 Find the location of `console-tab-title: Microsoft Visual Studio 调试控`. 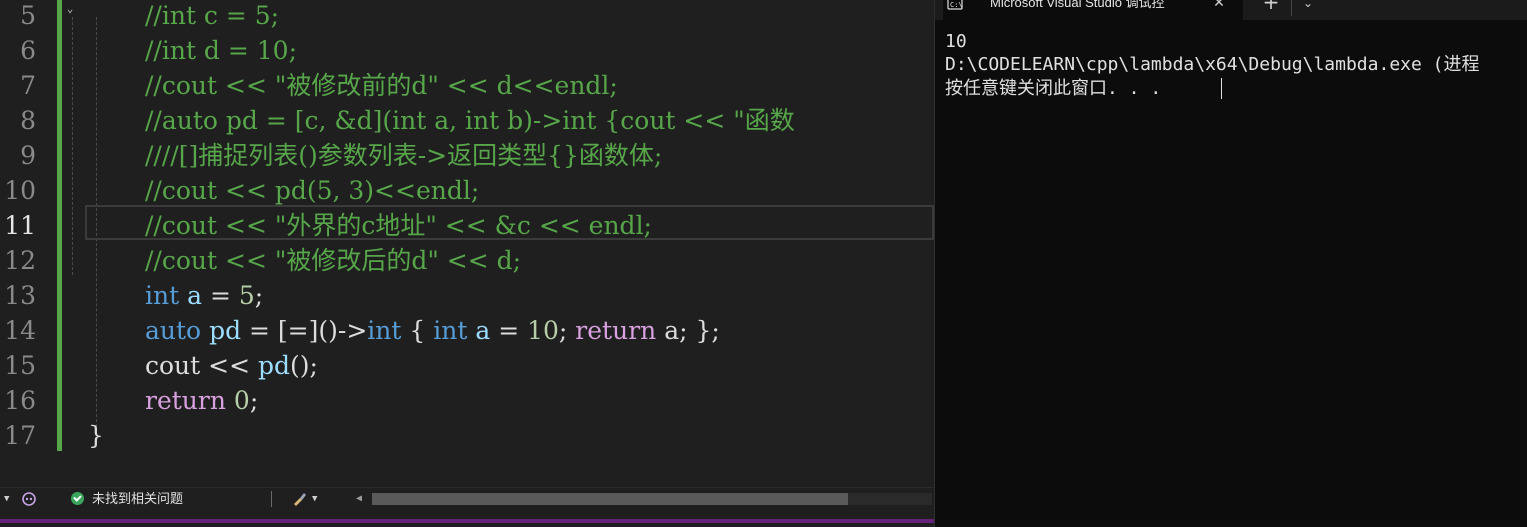

console-tab-title: Microsoft Visual Studio 调试控 is located at coordinates (1077, 6).